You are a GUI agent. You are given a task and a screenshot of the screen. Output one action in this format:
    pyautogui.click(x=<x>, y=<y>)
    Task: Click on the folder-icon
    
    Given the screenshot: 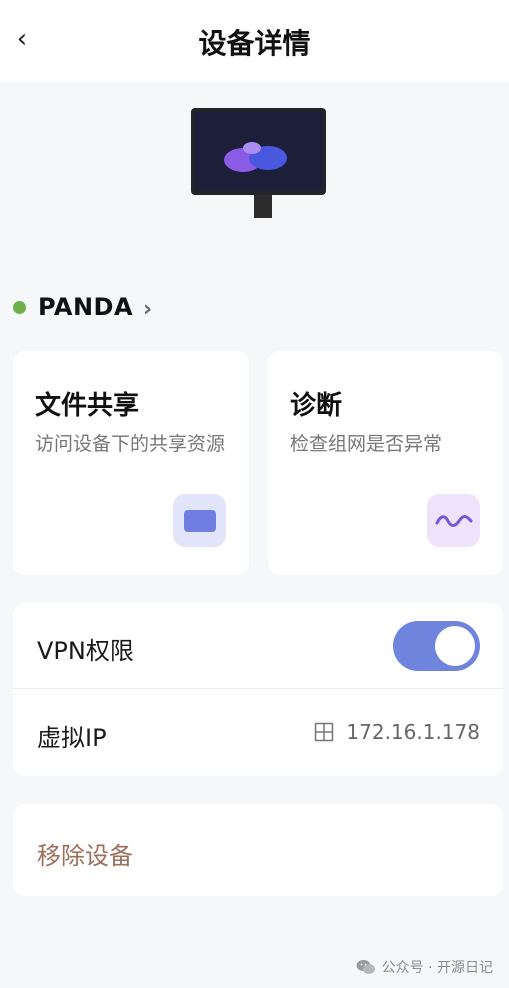 What is the action you would take?
    pyautogui.click(x=199, y=520)
    